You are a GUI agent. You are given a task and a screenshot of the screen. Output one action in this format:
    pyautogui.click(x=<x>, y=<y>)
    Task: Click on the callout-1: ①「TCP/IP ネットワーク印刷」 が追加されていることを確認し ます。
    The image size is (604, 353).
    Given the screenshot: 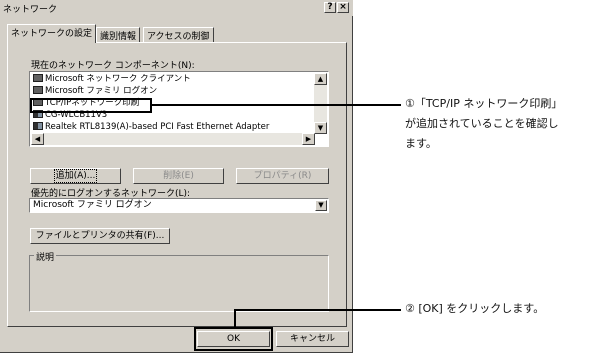 What is the action you would take?
    pyautogui.click(x=484, y=123)
    